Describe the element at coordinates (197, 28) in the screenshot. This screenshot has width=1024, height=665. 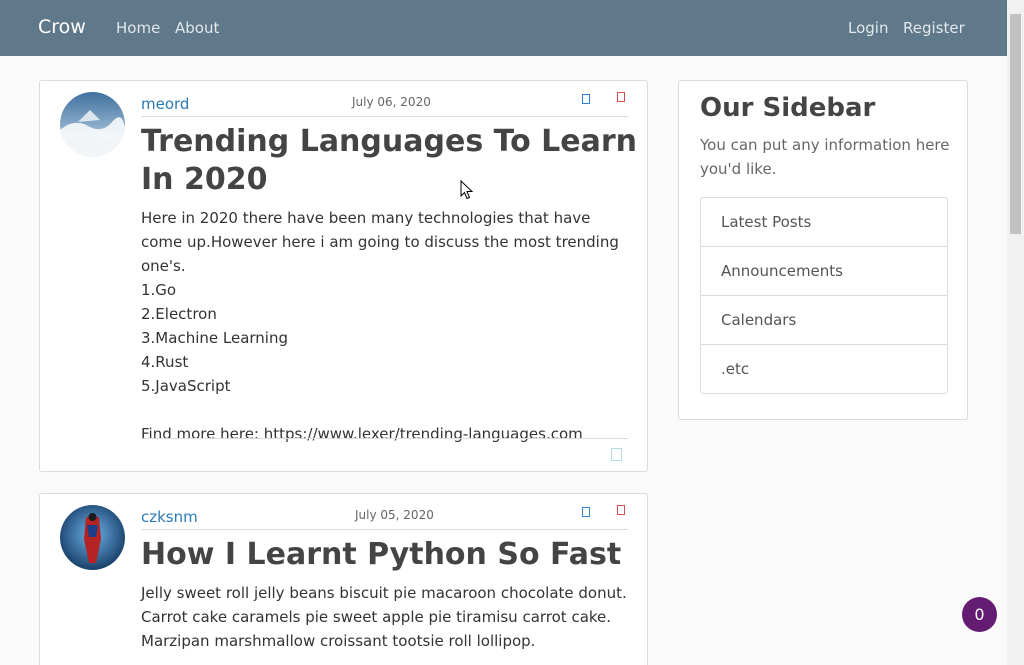
I see `nav-link-about: About` at that location.